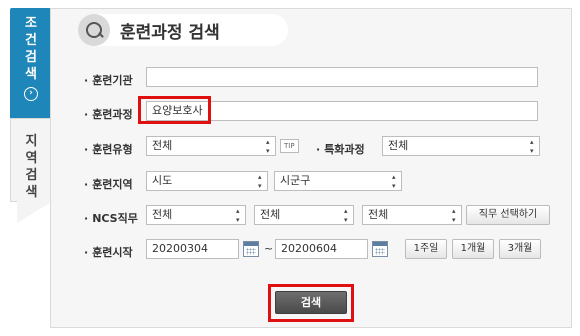 The width and height of the screenshot is (580, 336). I want to click on tab-region-search: 지 역 검 색, so click(31, 170).